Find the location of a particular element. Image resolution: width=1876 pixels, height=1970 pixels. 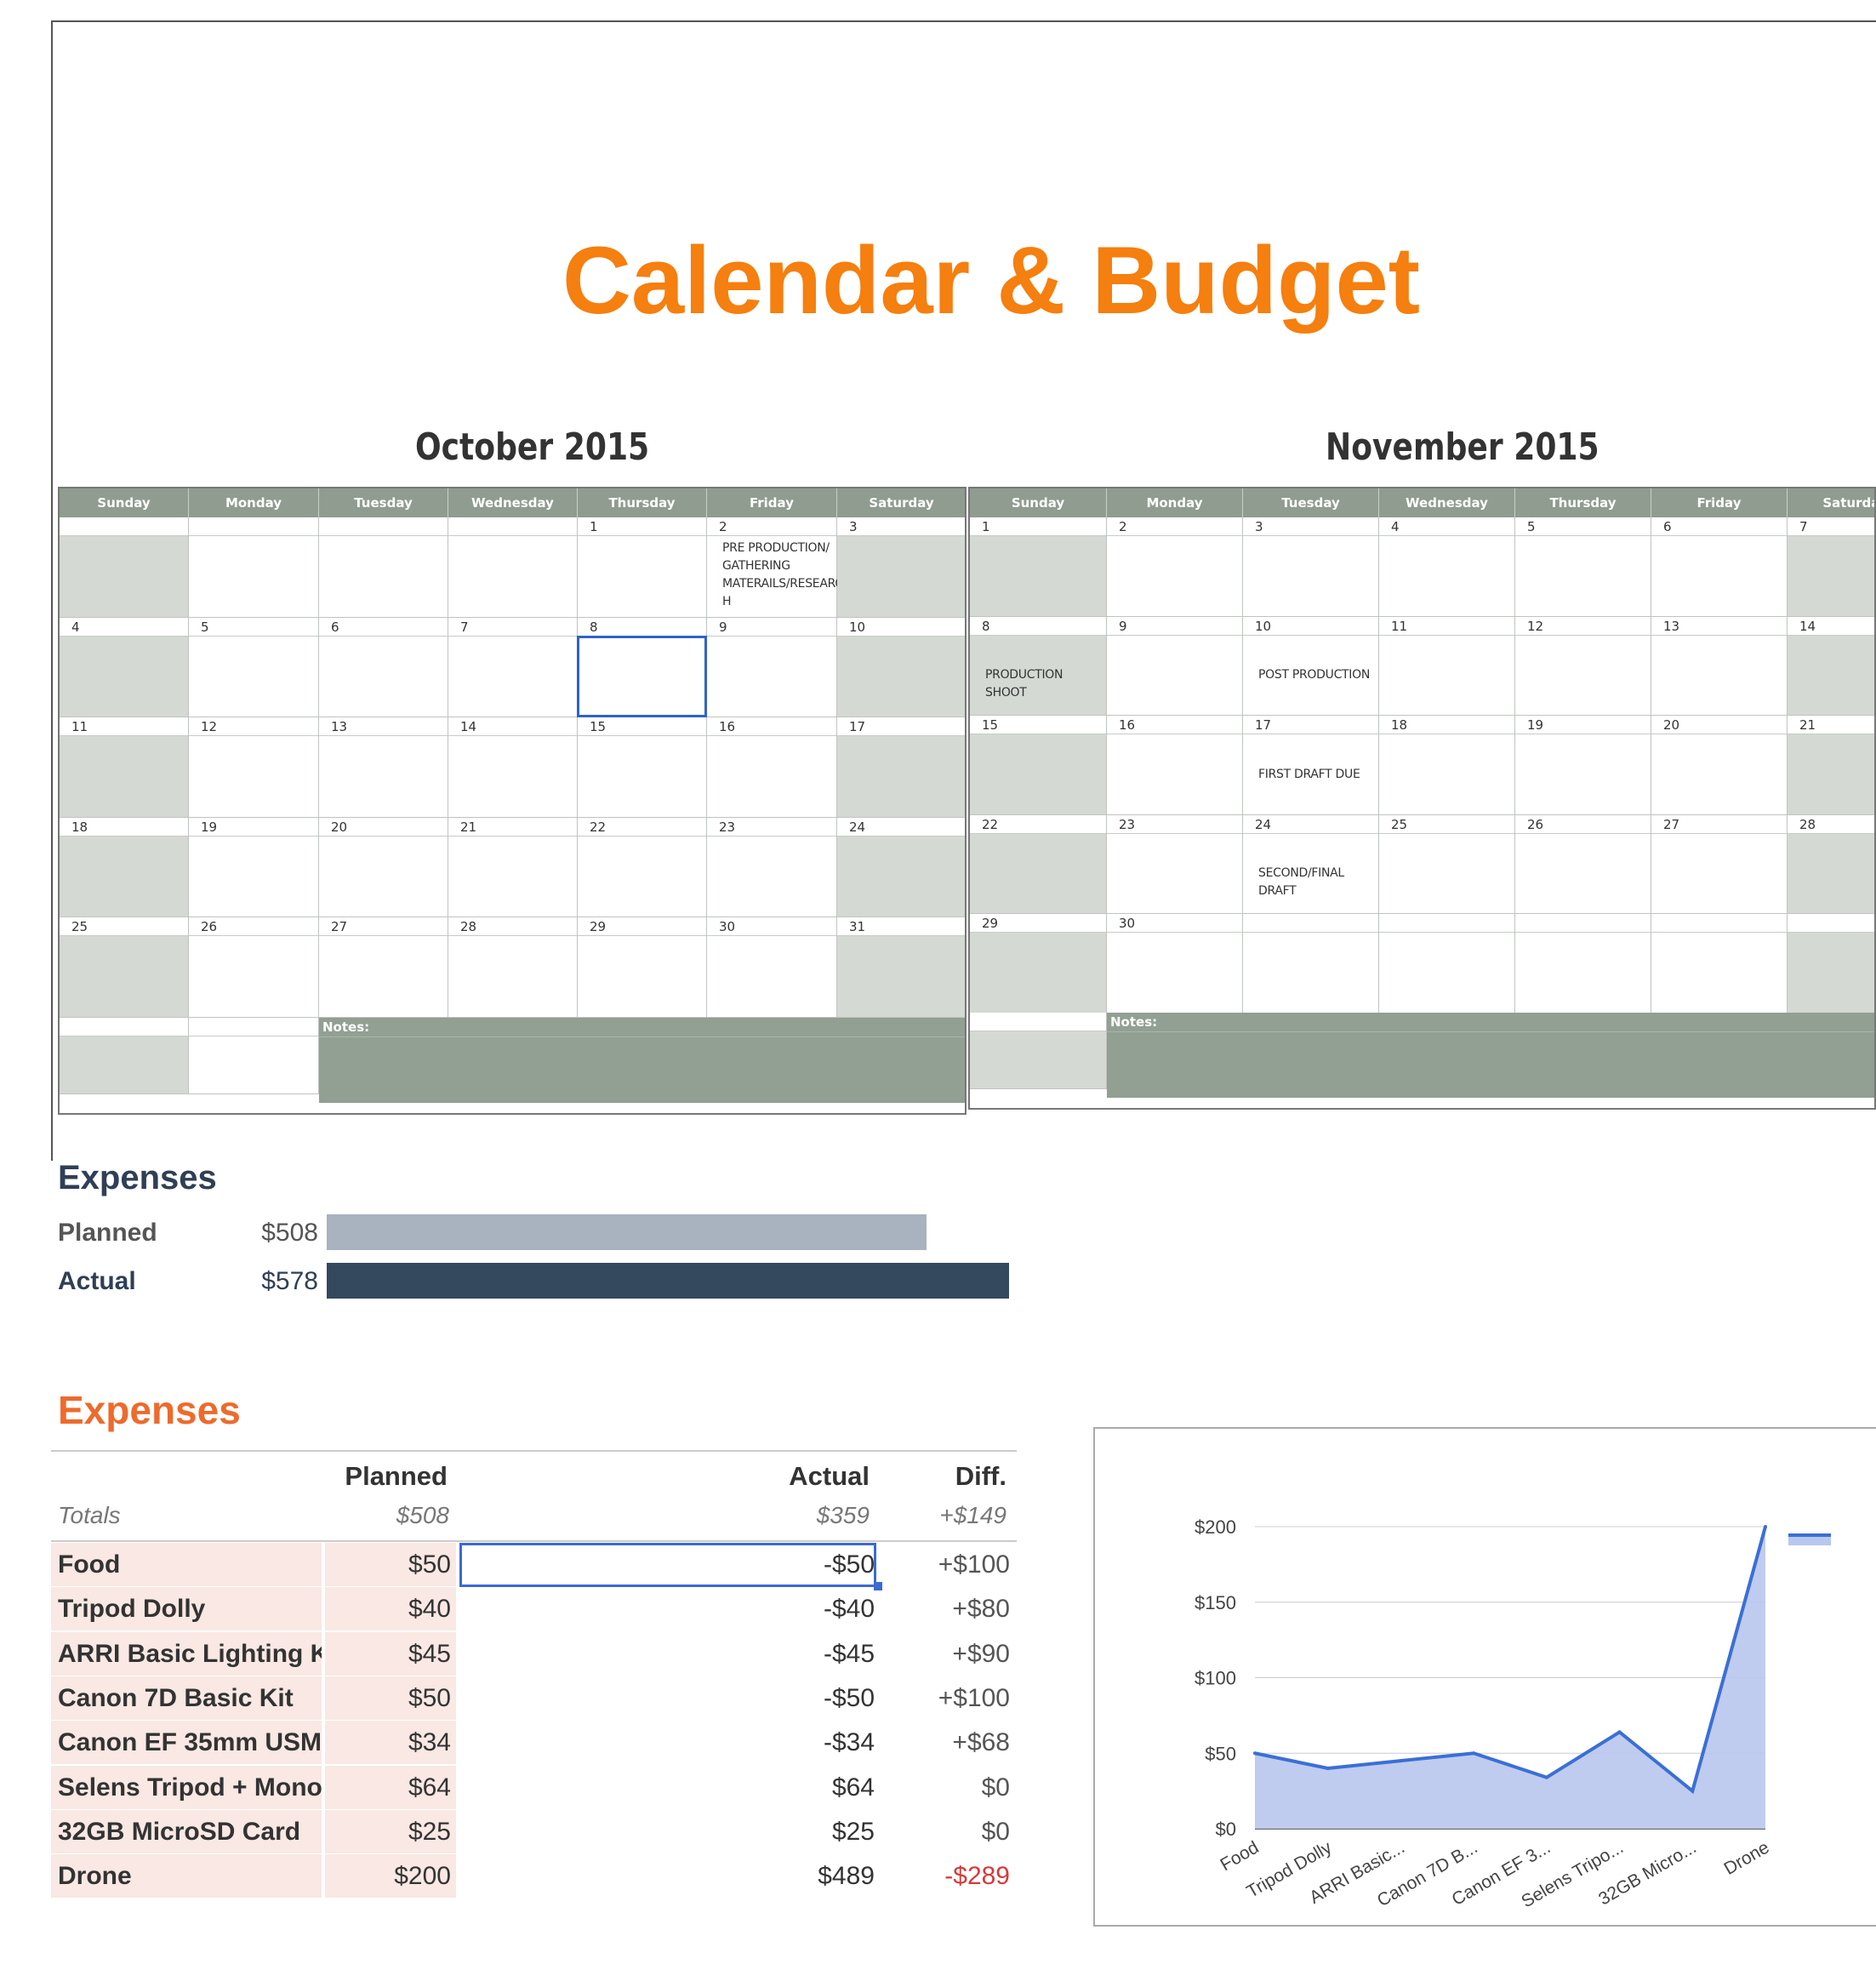

expense-planned: $40 is located at coordinates (390, 1609).